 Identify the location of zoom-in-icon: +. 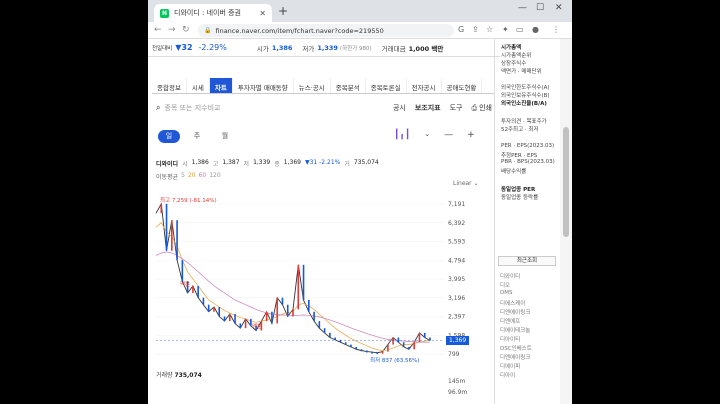
(471, 135).